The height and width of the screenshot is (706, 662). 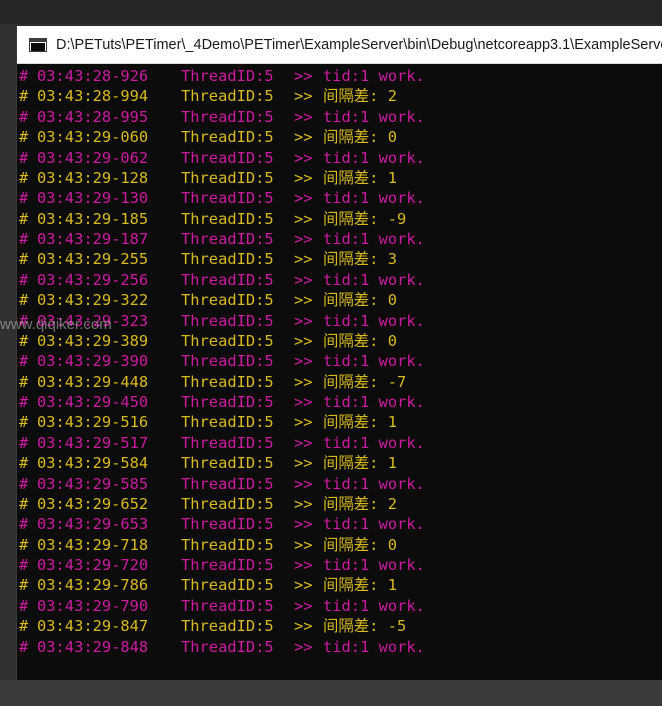 What do you see at coordinates (93, 361) in the screenshot?
I see `line-timestamp: 03:43:29-390` at bounding box center [93, 361].